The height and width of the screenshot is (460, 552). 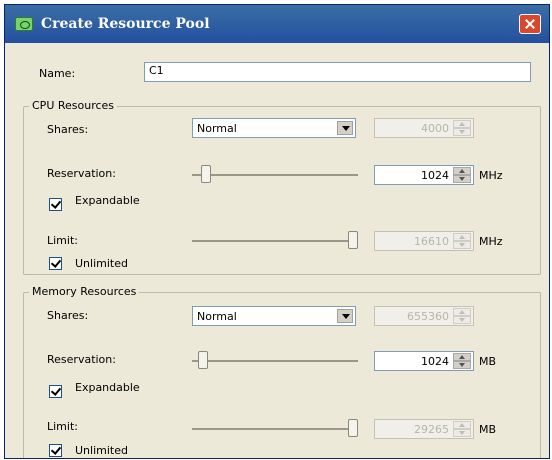 I want to click on resource-pool-icon, so click(x=24, y=24).